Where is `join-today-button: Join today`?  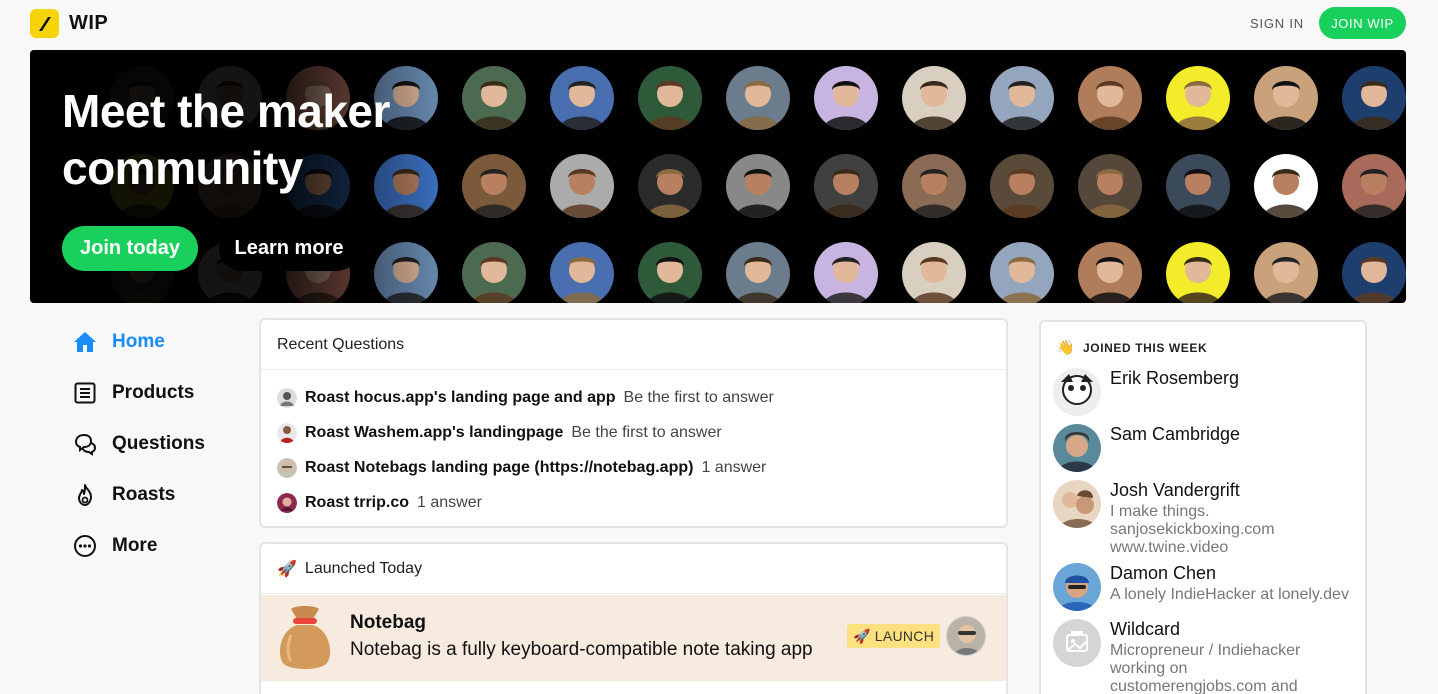
join-today-button: Join today is located at coordinates (130, 248).